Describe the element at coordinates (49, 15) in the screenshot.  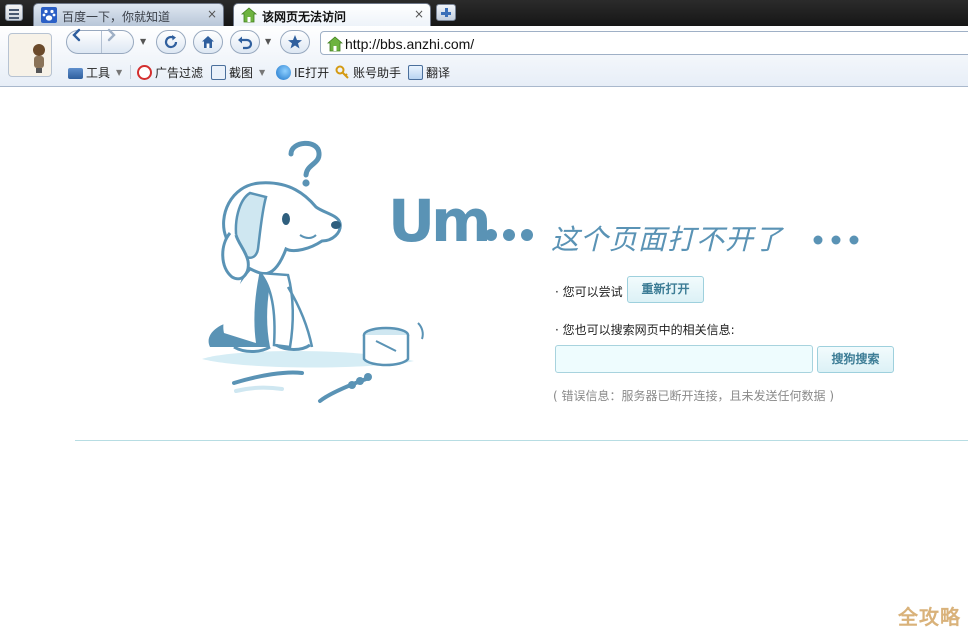
I see `baidu-paw-icon` at that location.